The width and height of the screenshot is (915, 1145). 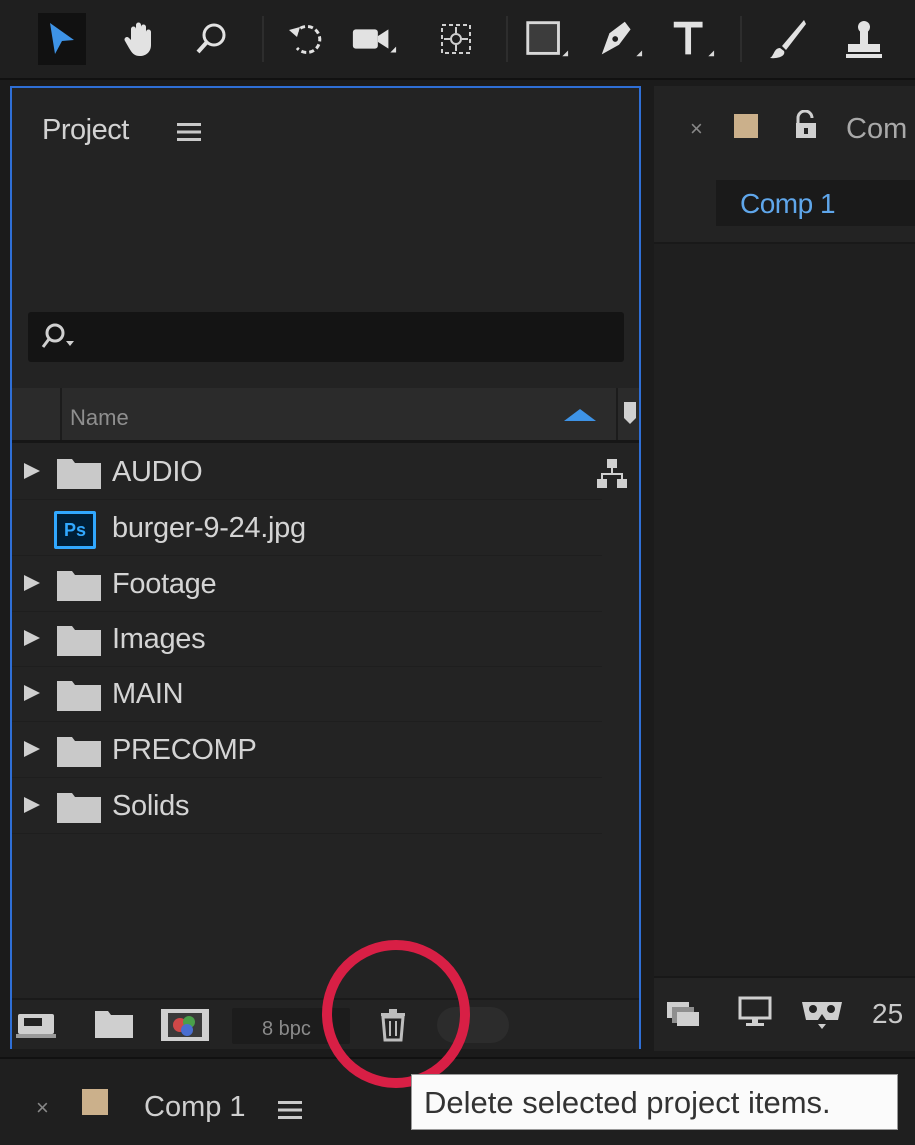 What do you see at coordinates (114, 1024) in the screenshot?
I see `new-folder-icon` at bounding box center [114, 1024].